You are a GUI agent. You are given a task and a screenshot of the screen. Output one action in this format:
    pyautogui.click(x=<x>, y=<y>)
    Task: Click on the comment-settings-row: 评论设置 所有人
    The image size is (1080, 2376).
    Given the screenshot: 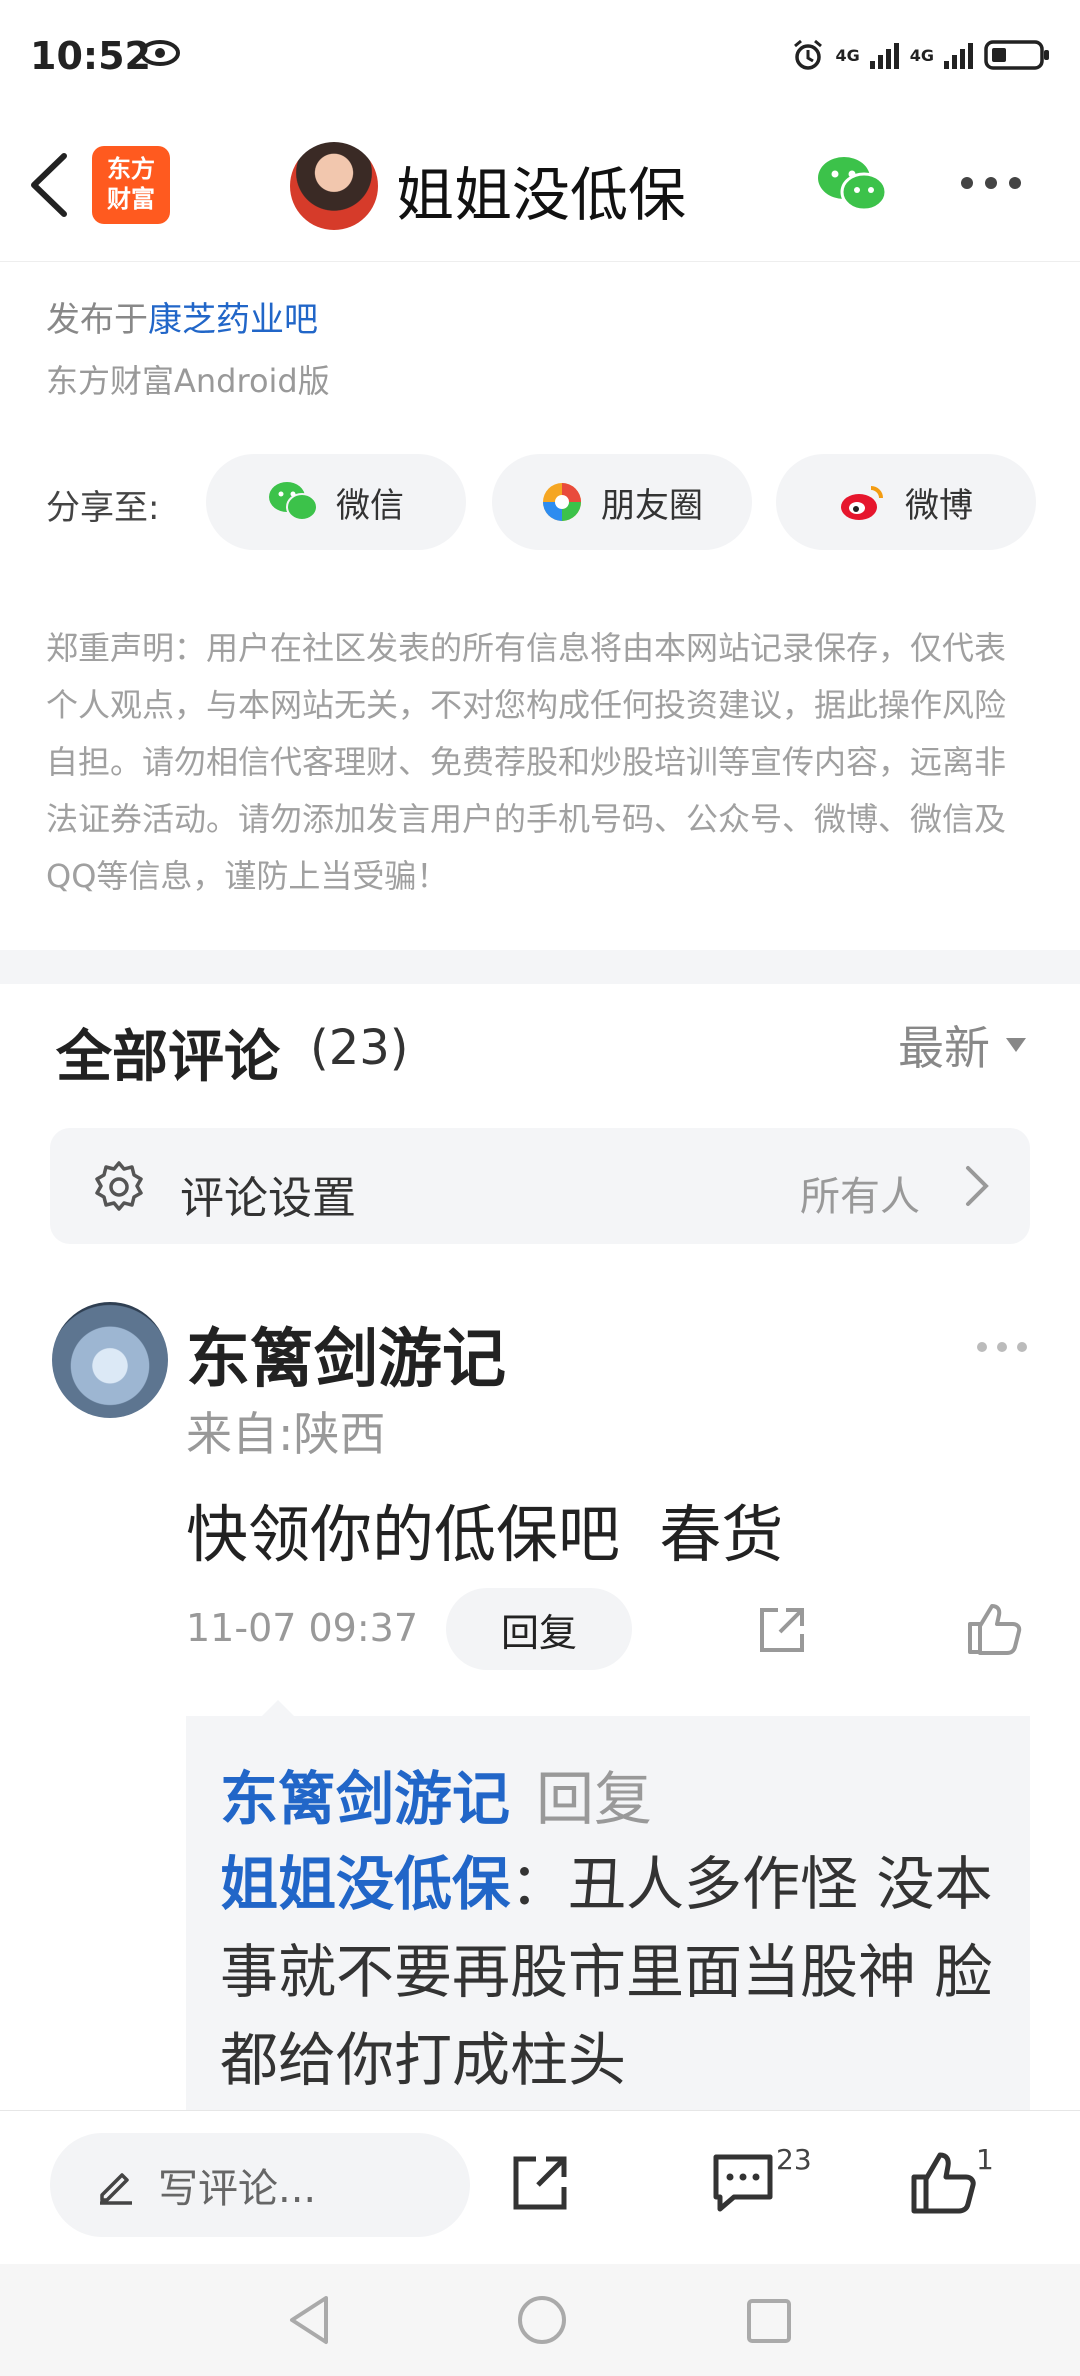 What is the action you would take?
    pyautogui.click(x=540, y=1186)
    